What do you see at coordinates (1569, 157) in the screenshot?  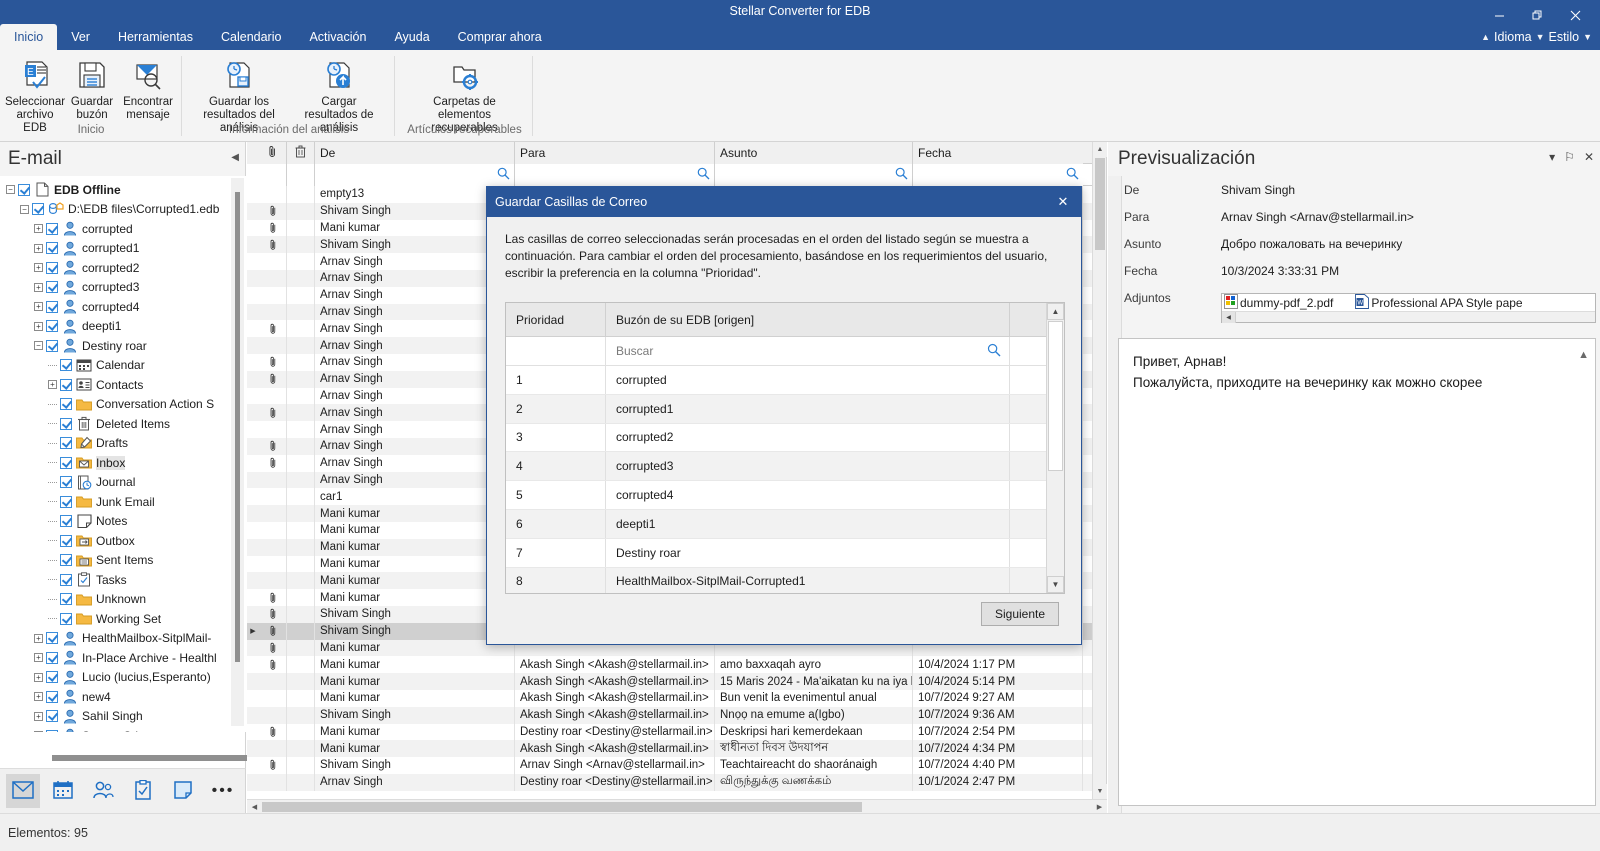 I see `pin-icon: ⚐` at bounding box center [1569, 157].